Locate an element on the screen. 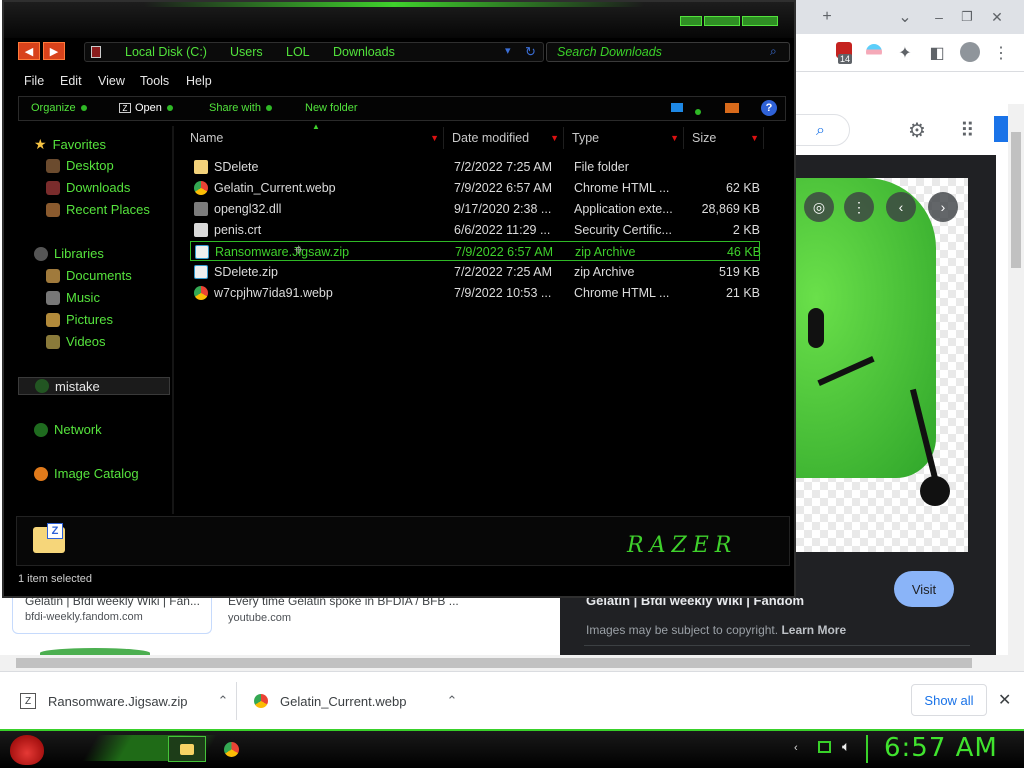  new-folder-button: New folder is located at coordinates (331, 108).